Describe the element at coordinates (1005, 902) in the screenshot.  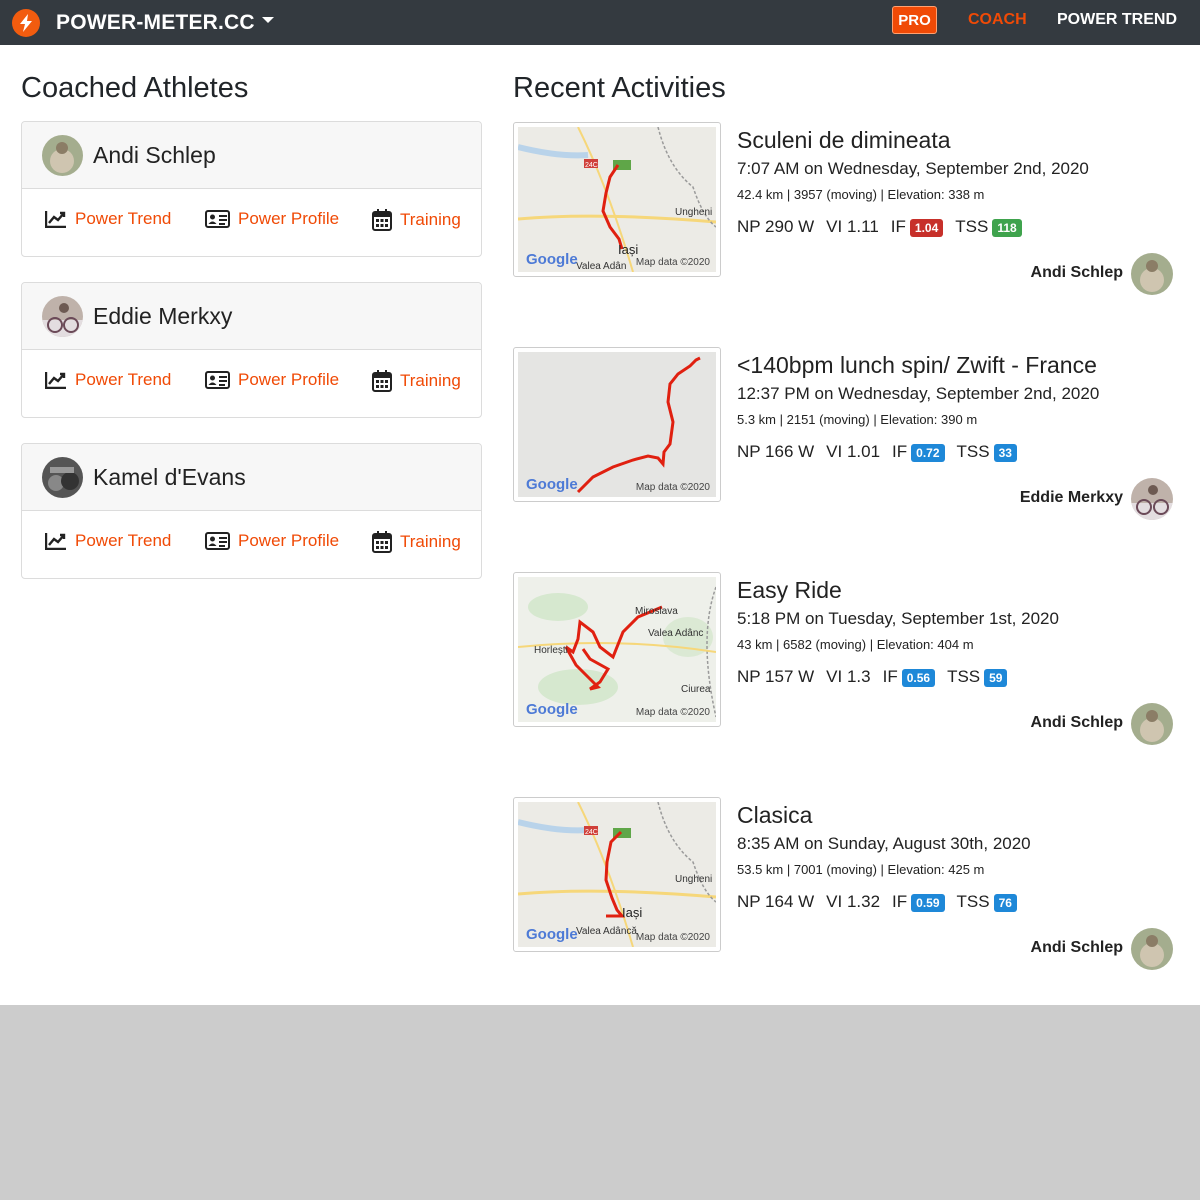
I see `tss-badge: 76` at that location.